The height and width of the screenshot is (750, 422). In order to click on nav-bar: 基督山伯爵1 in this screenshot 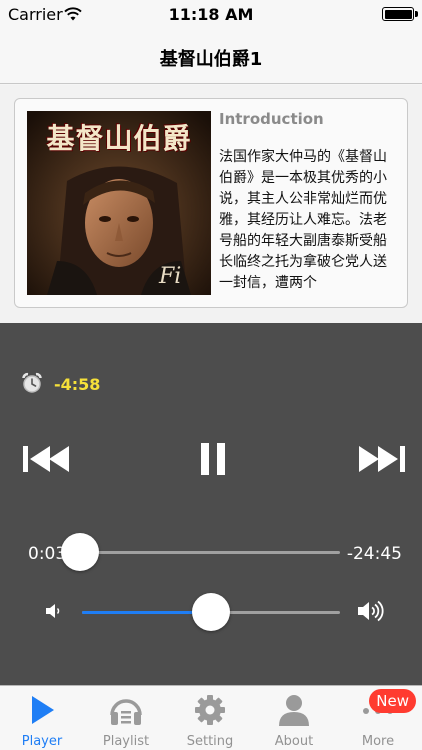, I will do `click(211, 56)`.